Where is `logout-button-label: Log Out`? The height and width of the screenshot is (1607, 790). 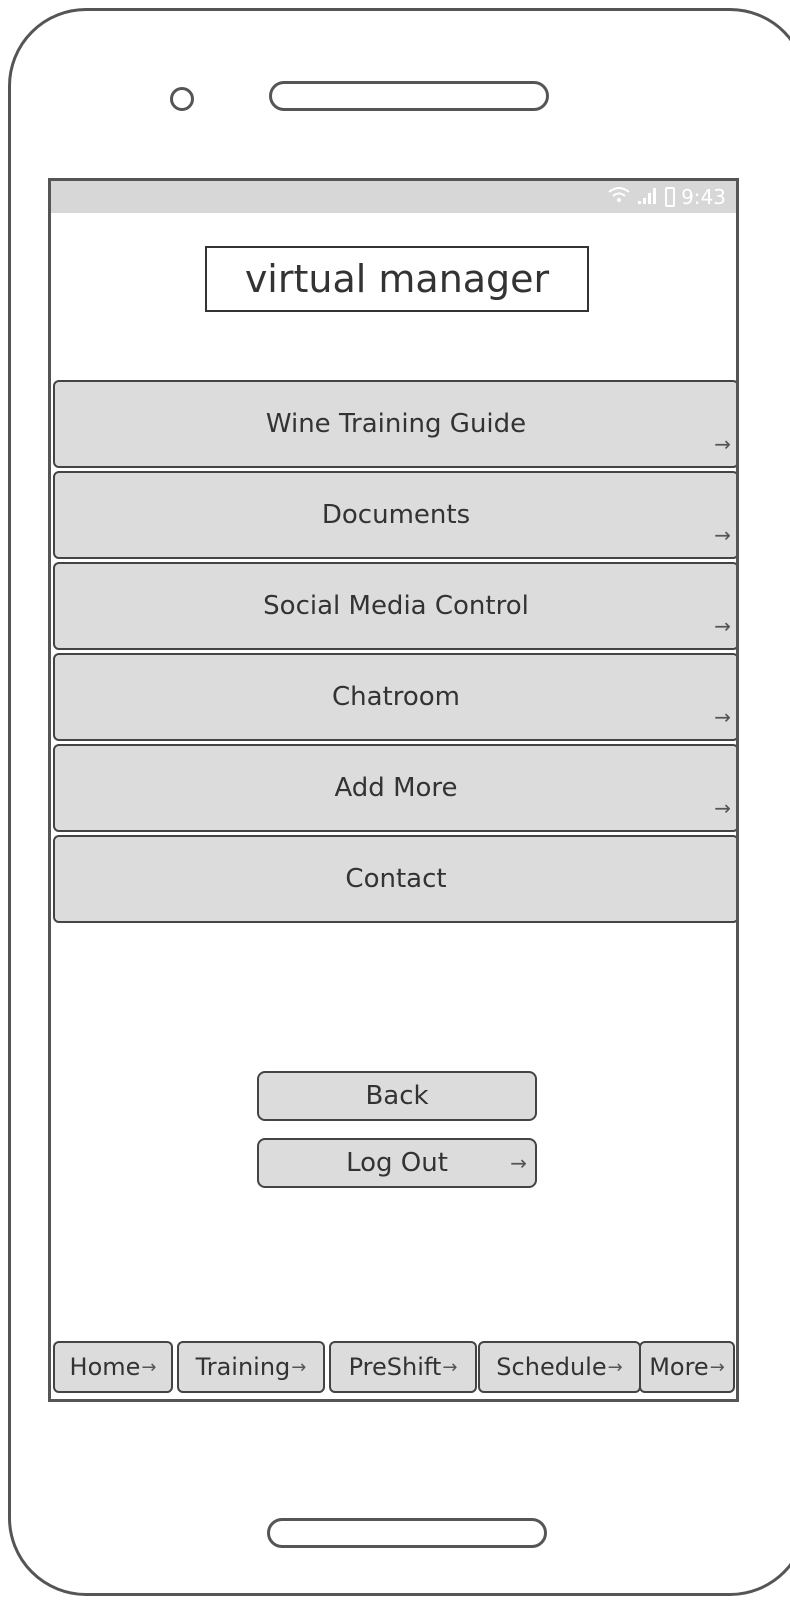 logout-button-label: Log Out is located at coordinates (397, 1163).